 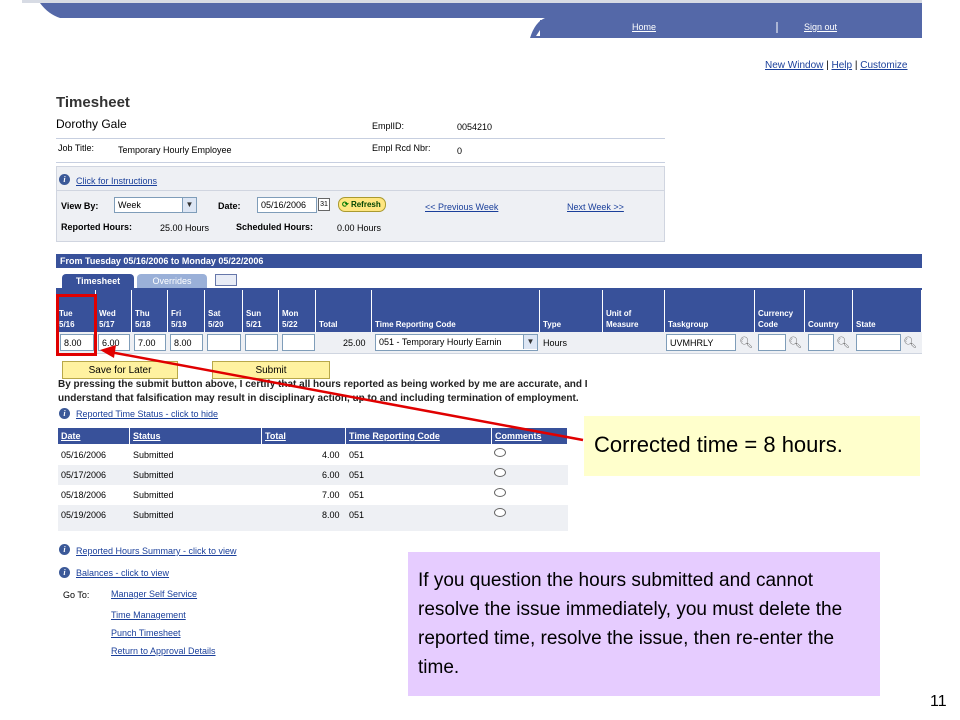 What do you see at coordinates (342, 393) in the screenshot?
I see `red-arrow` at bounding box center [342, 393].